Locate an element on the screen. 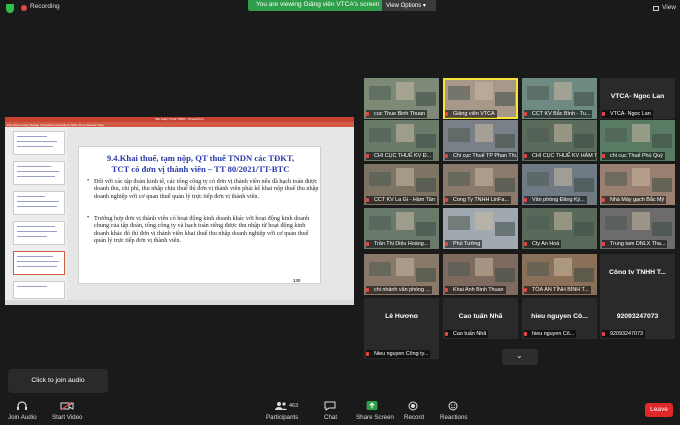 This screenshot has width=680, height=425. reactions-button: Reactions is located at coordinates (453, 412).